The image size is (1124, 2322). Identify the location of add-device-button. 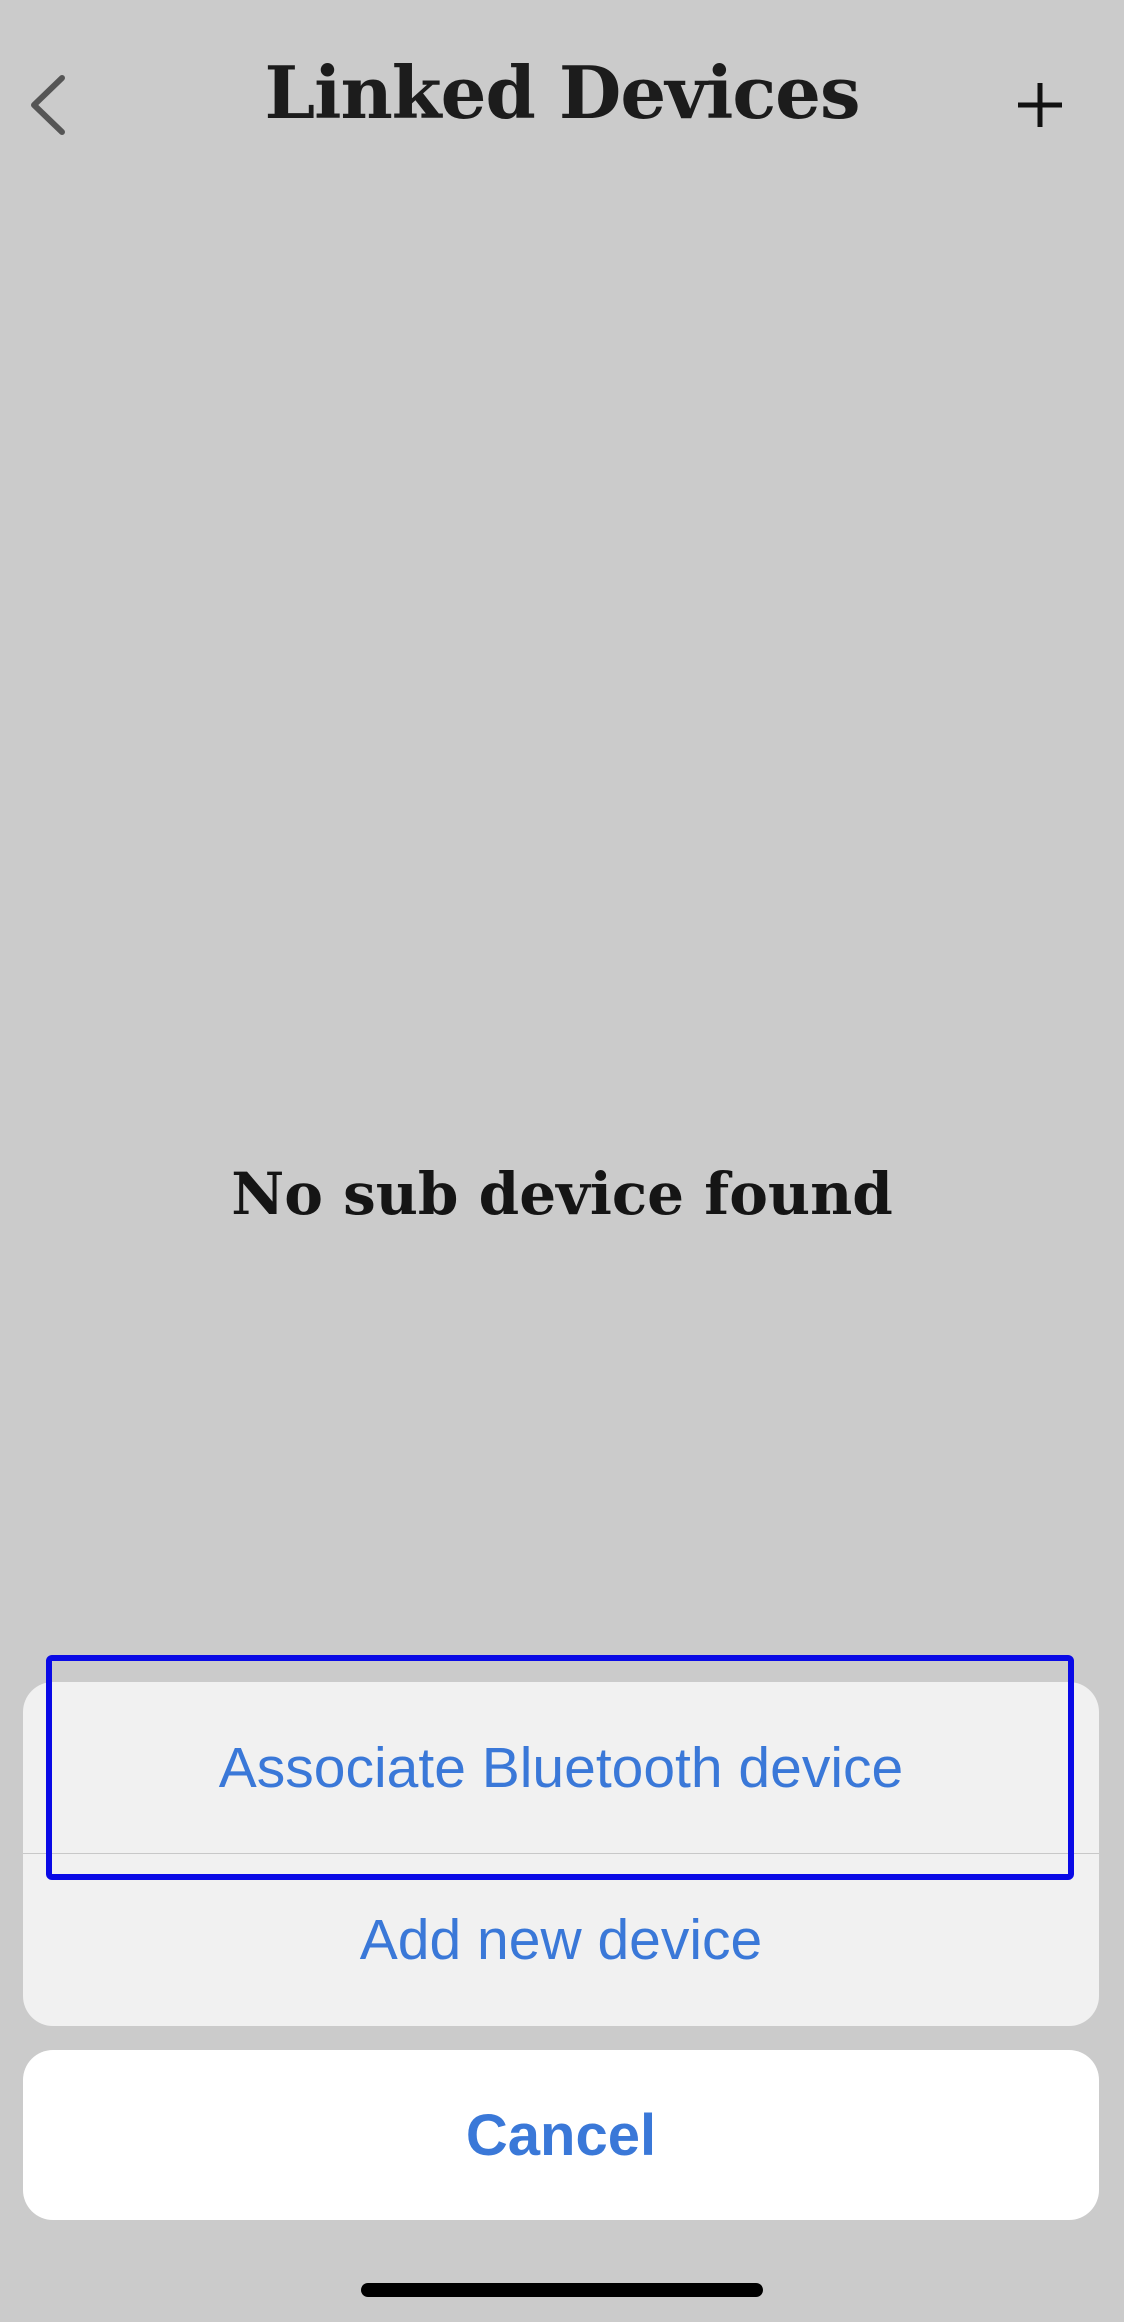
(1040, 105).